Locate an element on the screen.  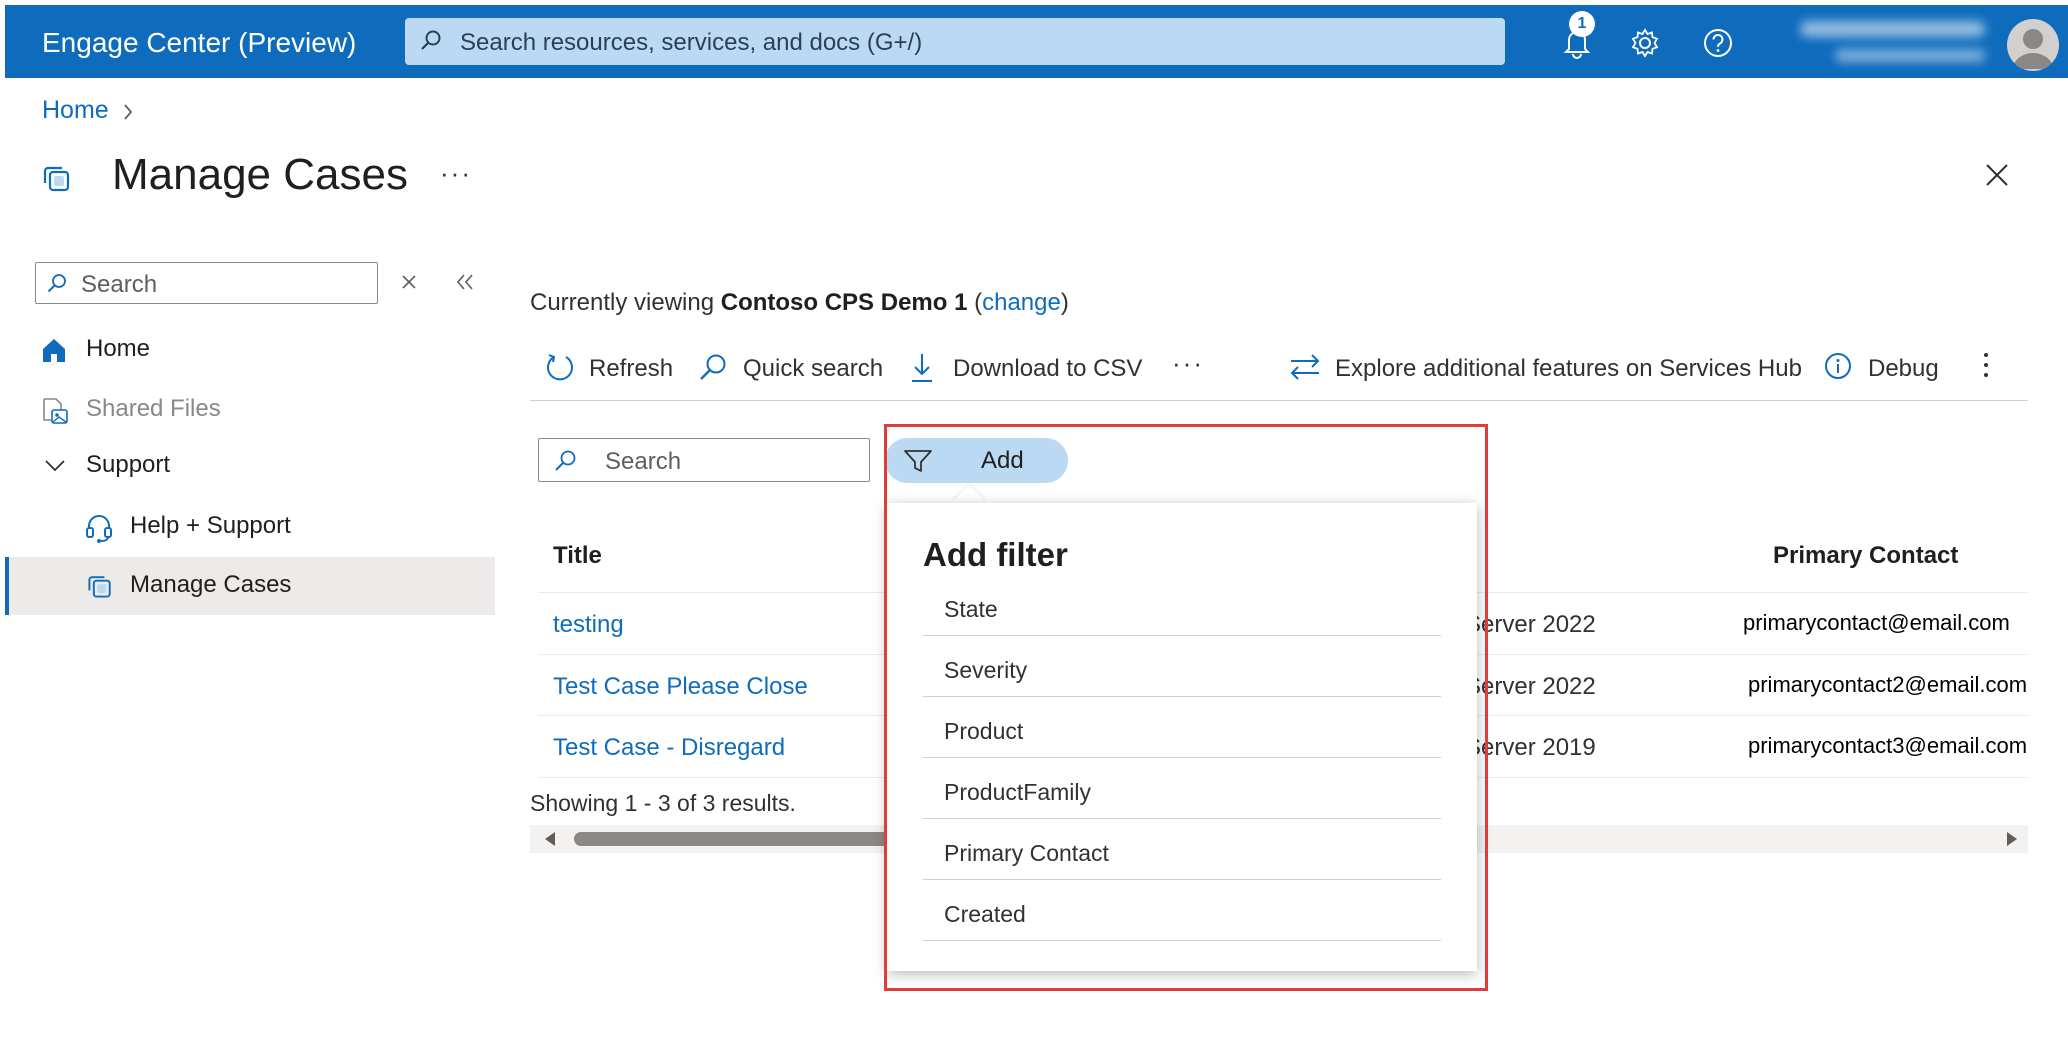
gear-icon is located at coordinates (1645, 43).